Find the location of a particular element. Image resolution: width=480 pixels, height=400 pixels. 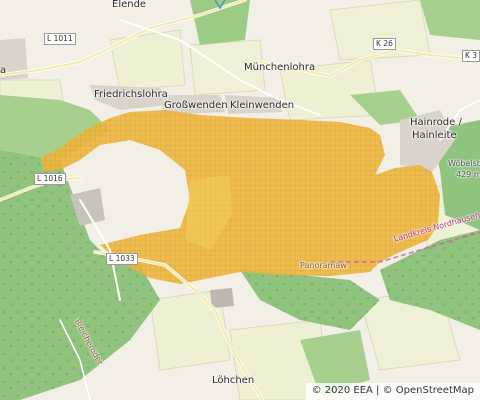

road-label-k3: K 3 is located at coordinates (471, 56).